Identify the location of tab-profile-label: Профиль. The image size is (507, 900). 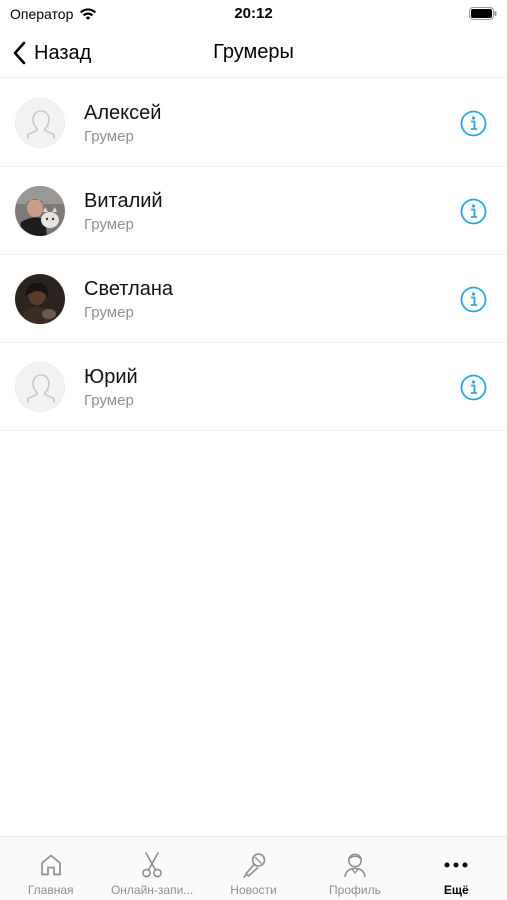
(355, 890).